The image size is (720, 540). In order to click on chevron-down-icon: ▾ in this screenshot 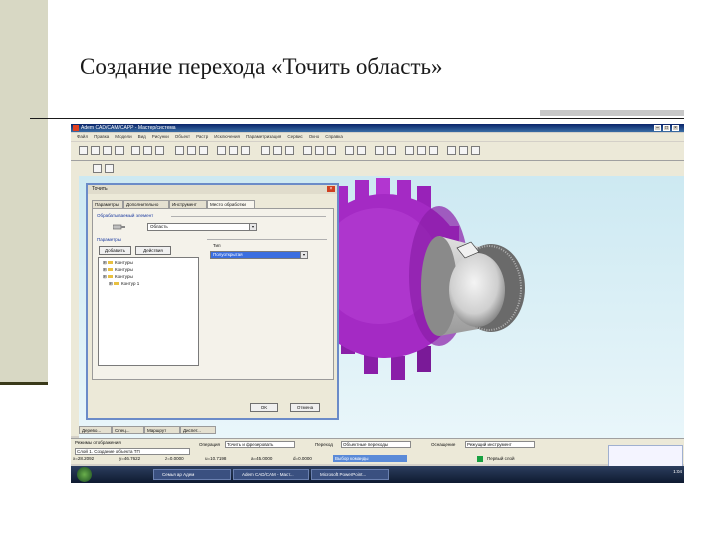, I will do `click(252, 227)`.